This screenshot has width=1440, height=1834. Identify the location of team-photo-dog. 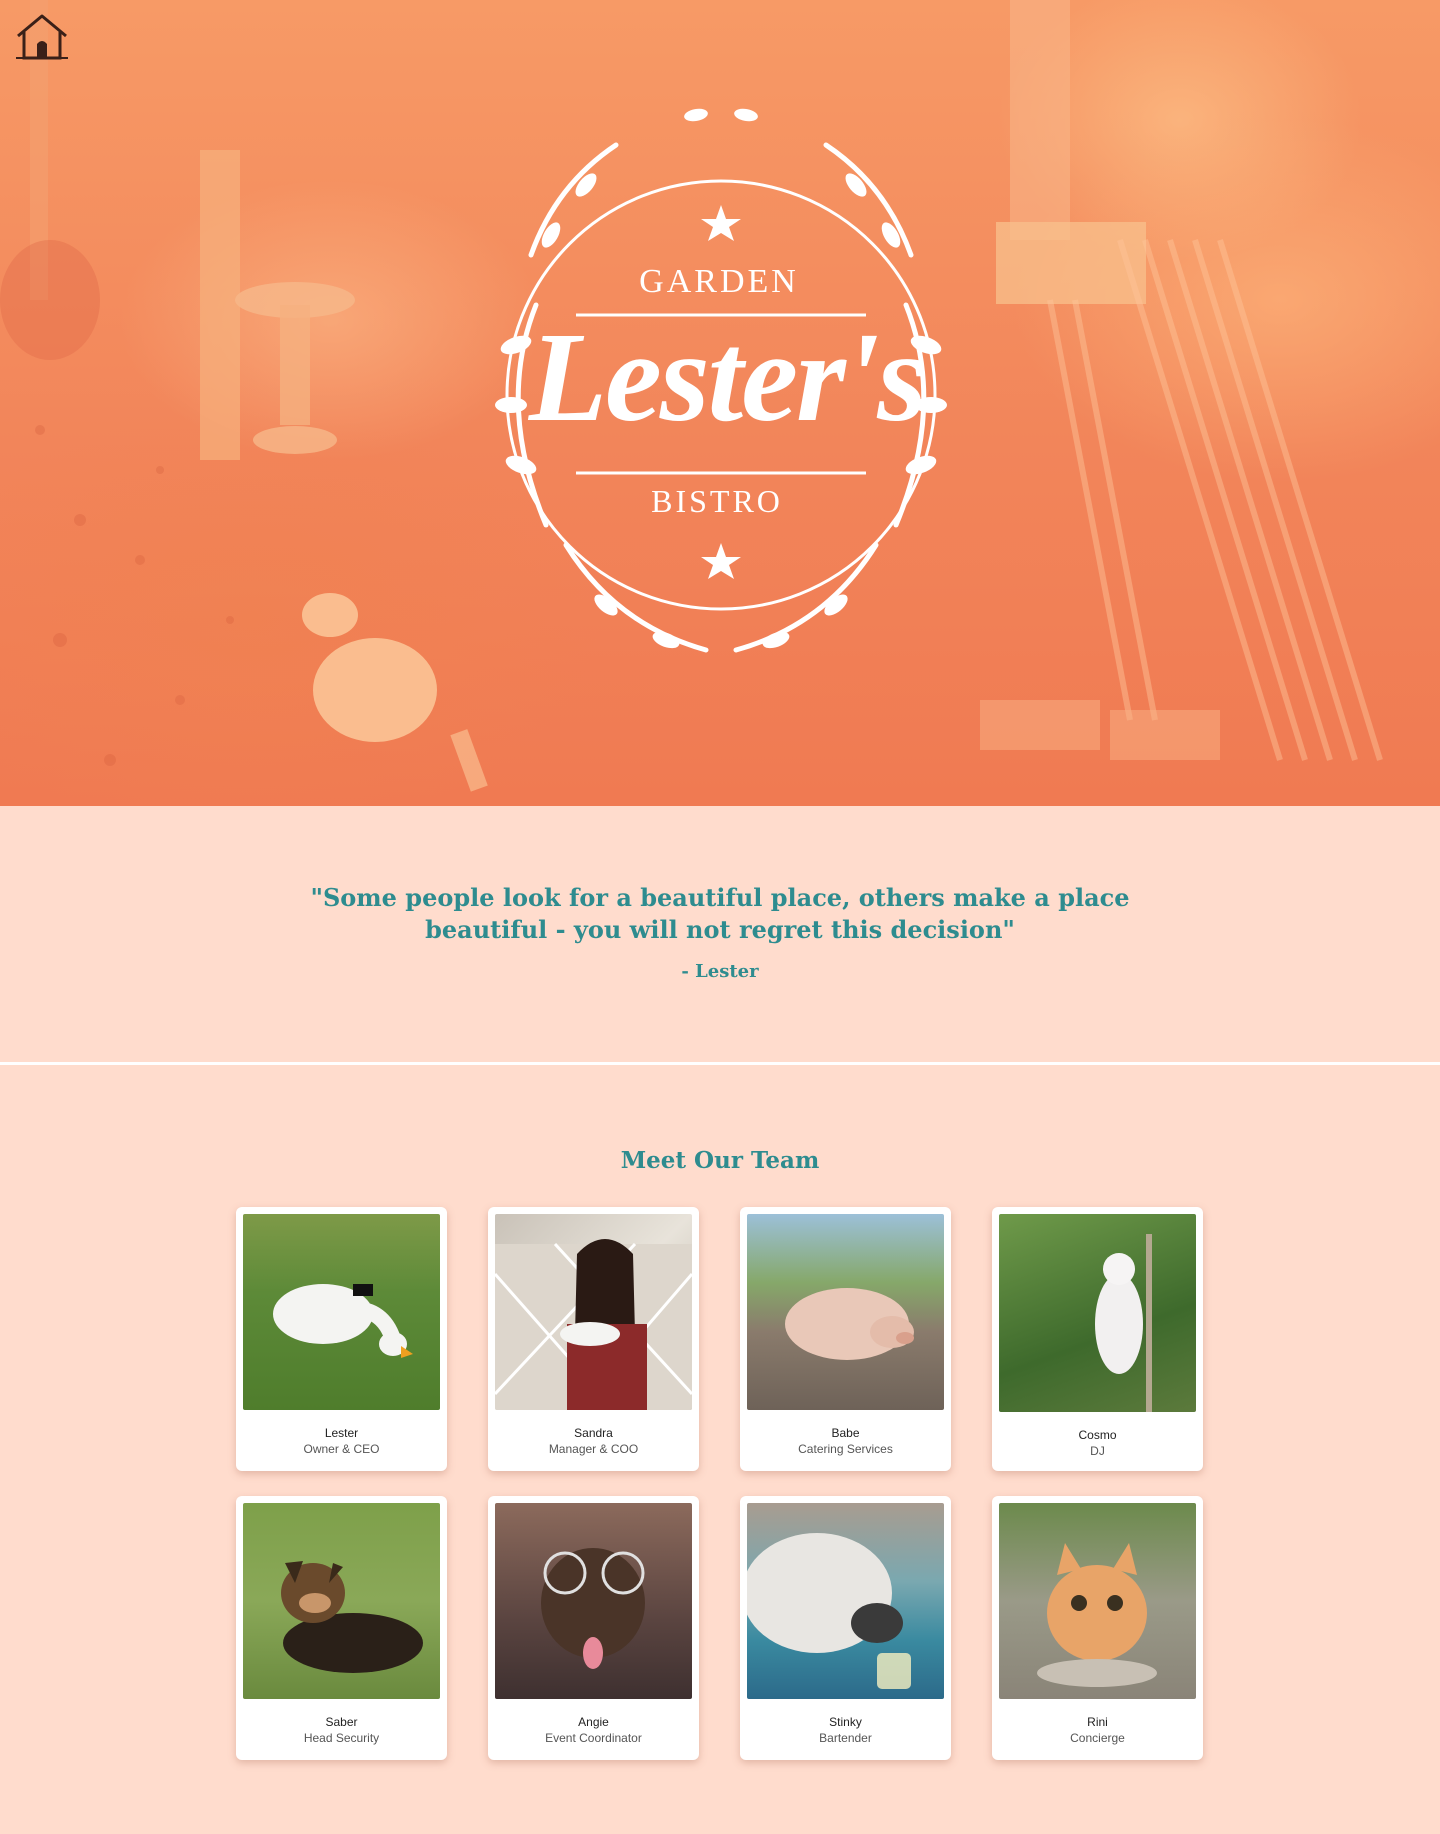
(341, 1601).